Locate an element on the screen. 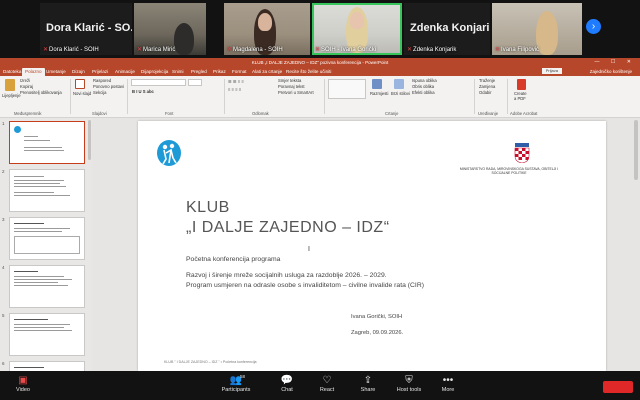  participants-count: 58 is located at coordinates (243, 376).